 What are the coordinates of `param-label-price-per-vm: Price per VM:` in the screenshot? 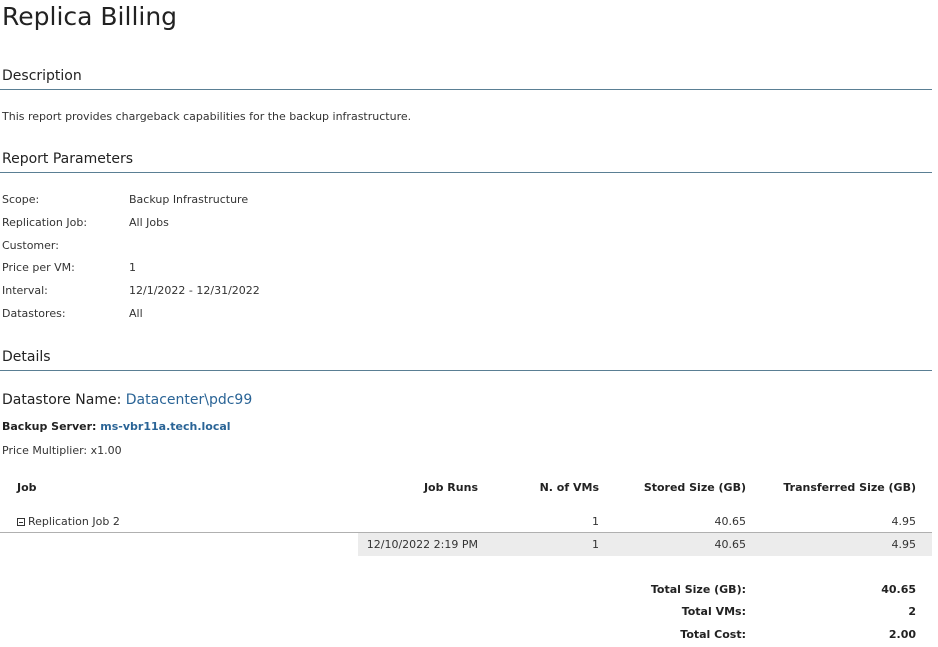 It's located at (38, 267).